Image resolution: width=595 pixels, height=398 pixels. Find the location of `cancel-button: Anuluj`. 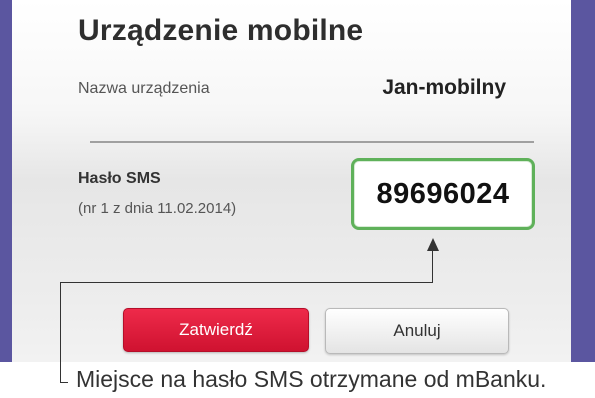

cancel-button: Anuluj is located at coordinates (417, 331).